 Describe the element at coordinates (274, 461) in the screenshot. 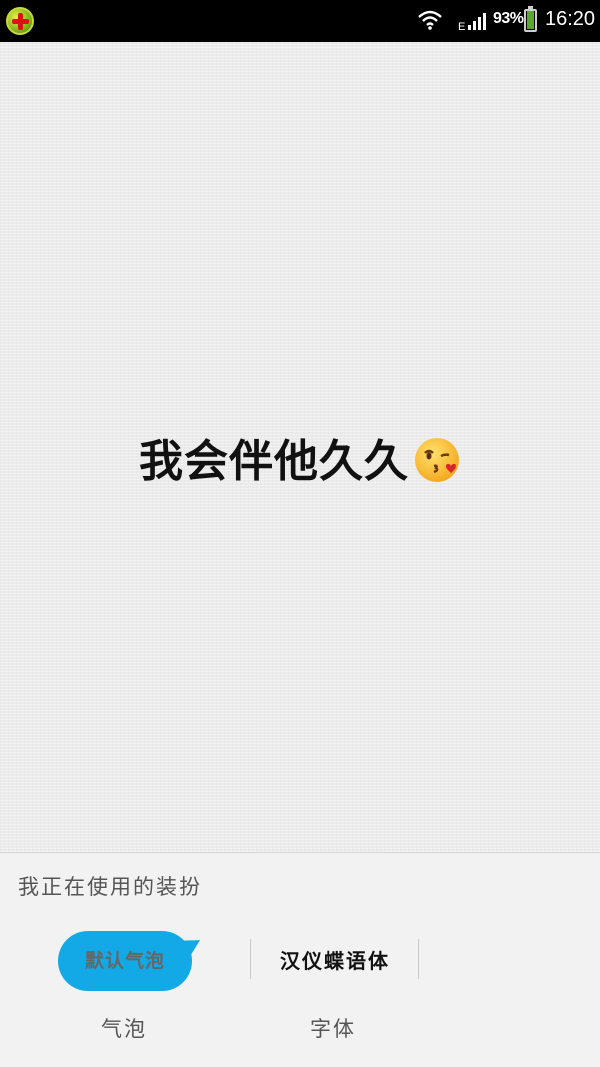

I see `preview-message-text: 我会伴他久久` at that location.